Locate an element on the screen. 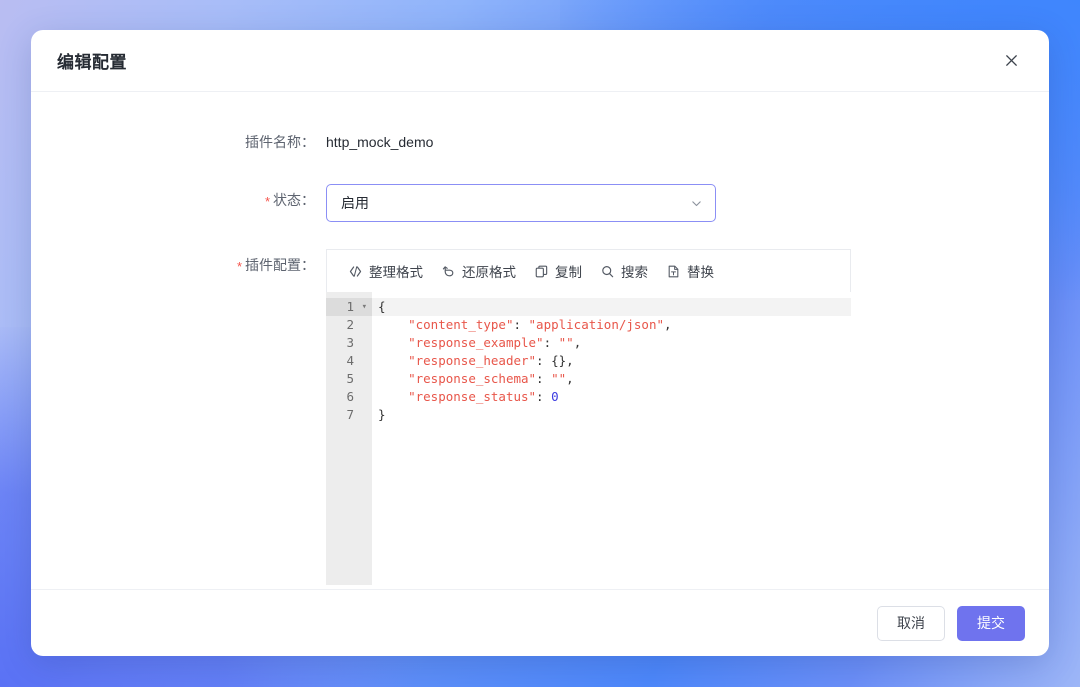 The height and width of the screenshot is (687, 1080). replace-text-icon is located at coordinates (673, 271).